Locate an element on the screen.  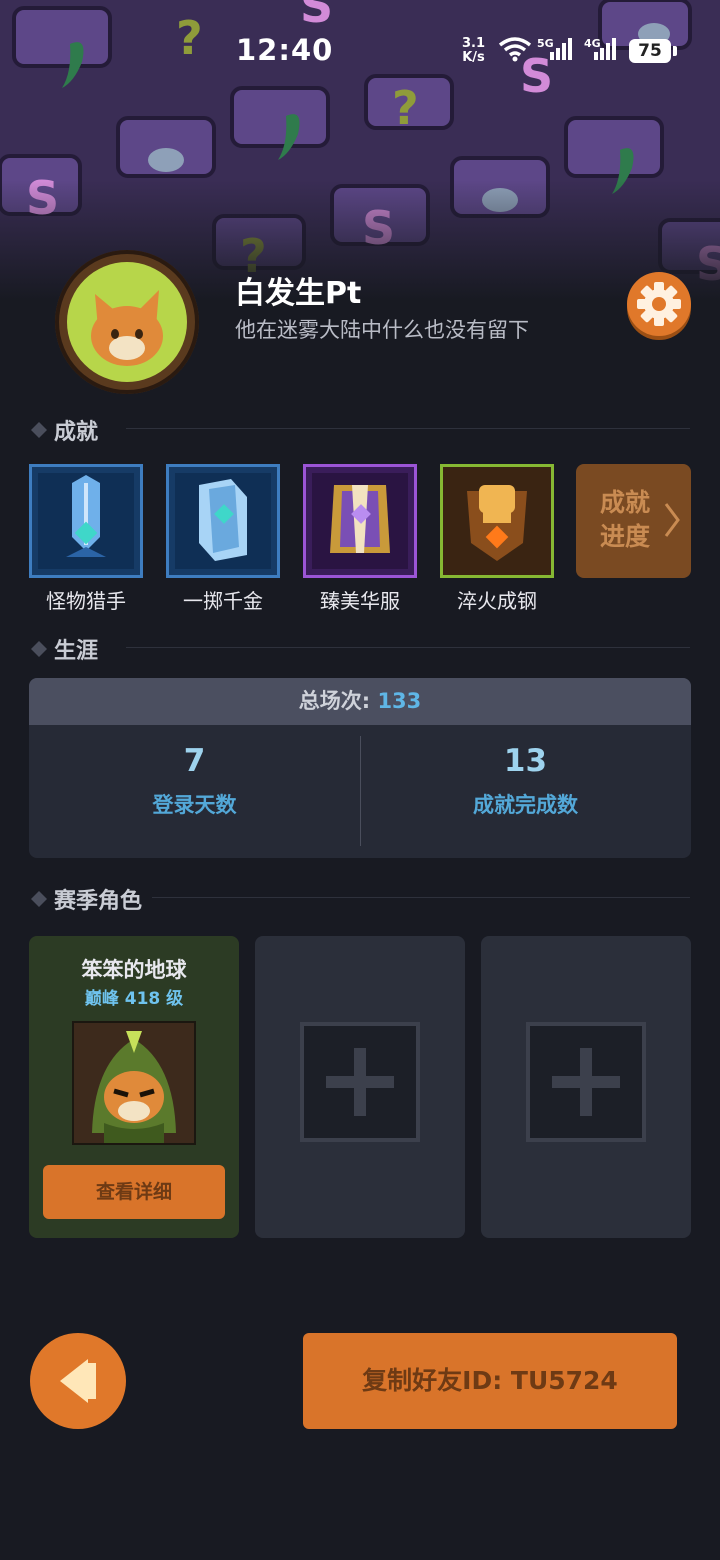
status-bar: 12:40 3.1 K/s 5G 4G 75 is located at coordinates (360, 50).